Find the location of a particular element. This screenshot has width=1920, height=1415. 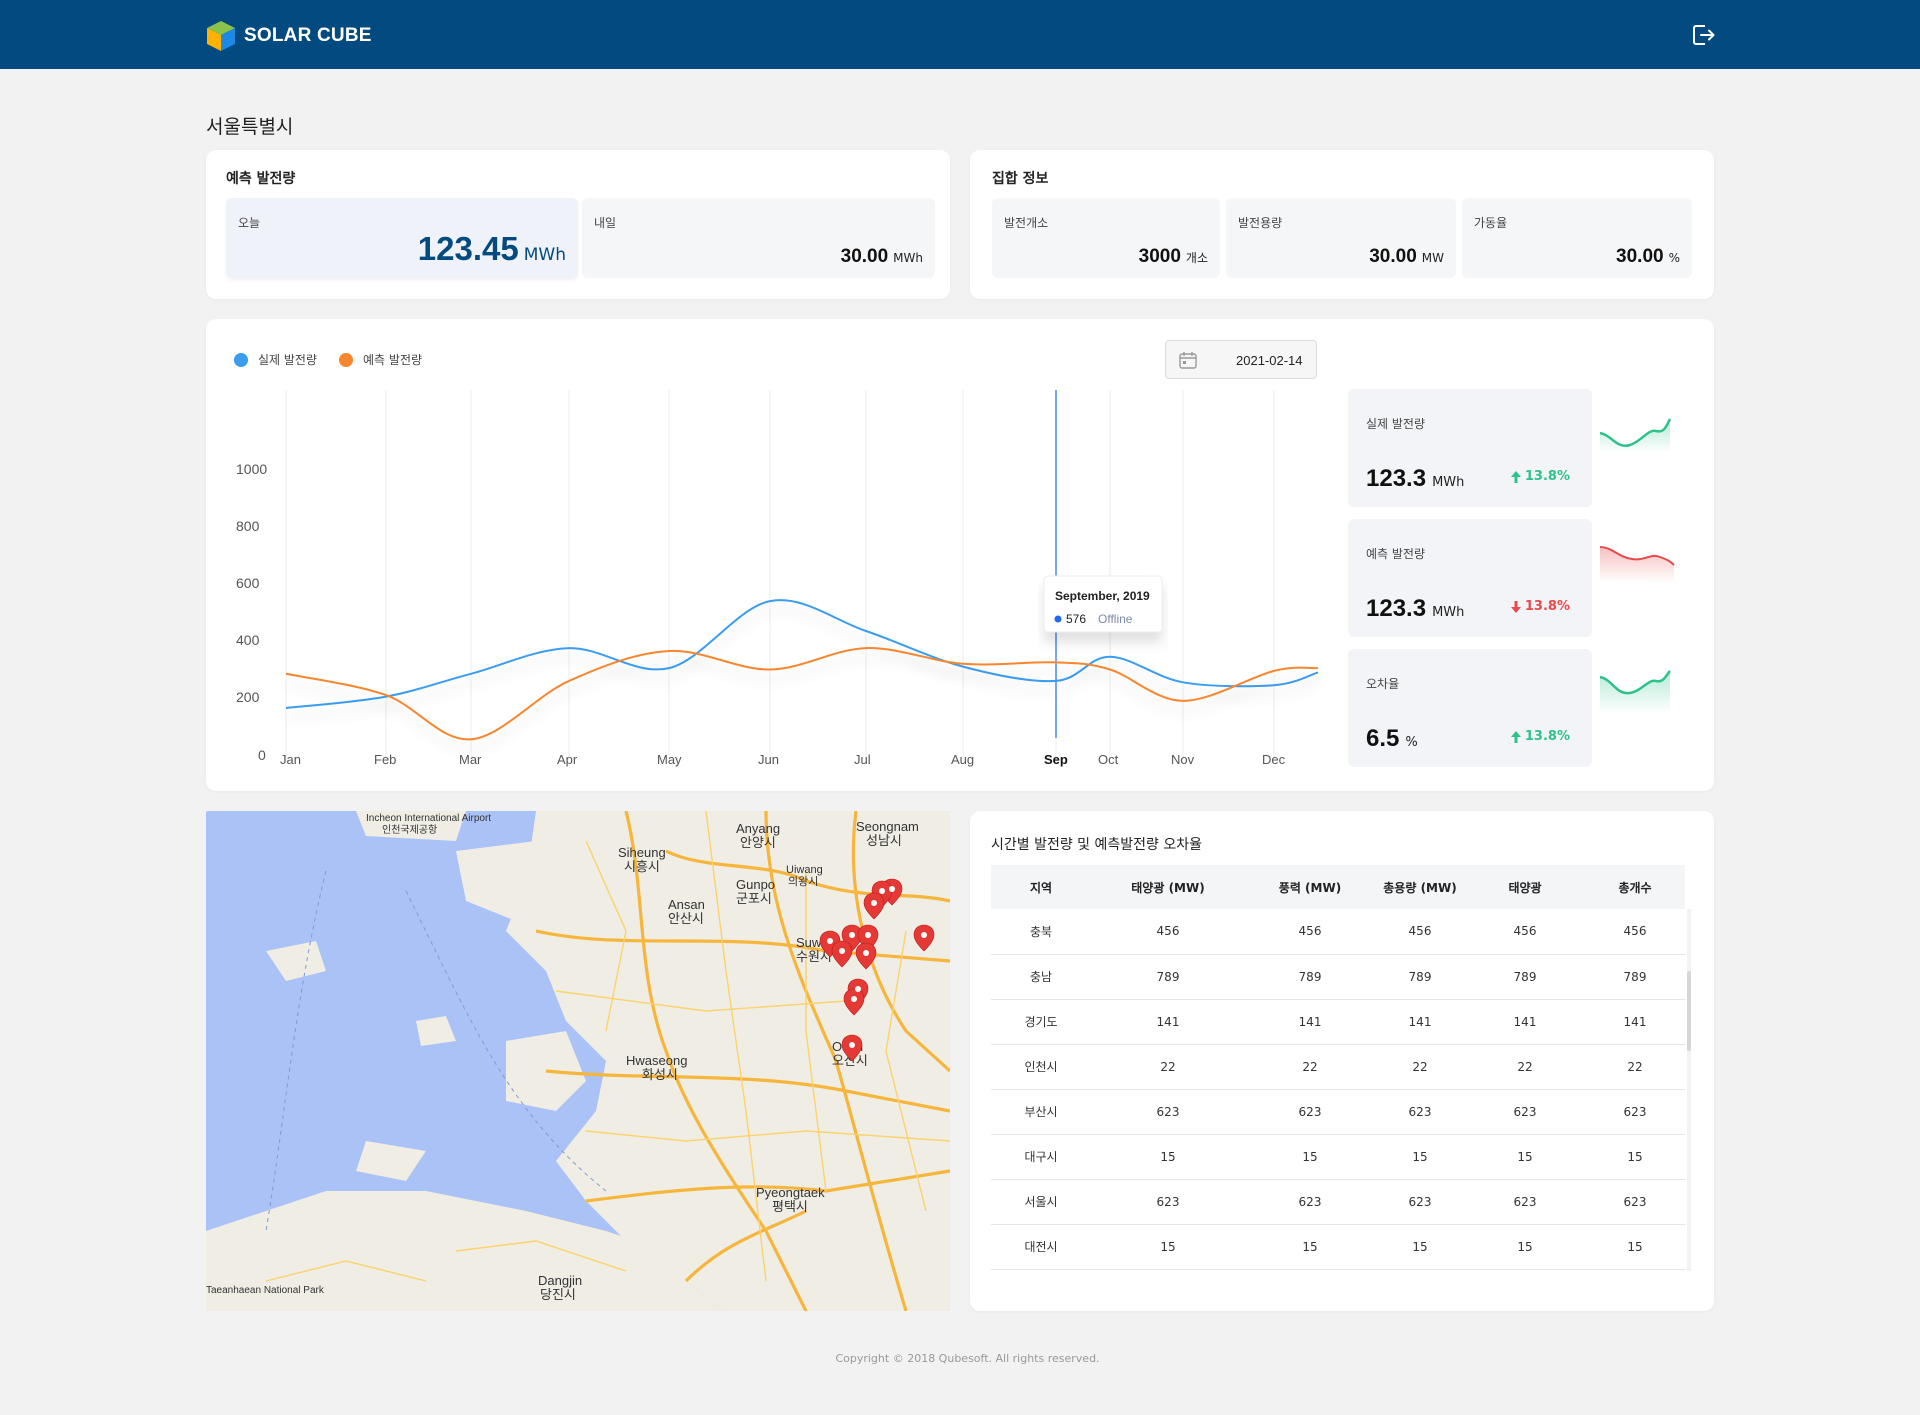

today-unit: MWh is located at coordinates (544, 255).